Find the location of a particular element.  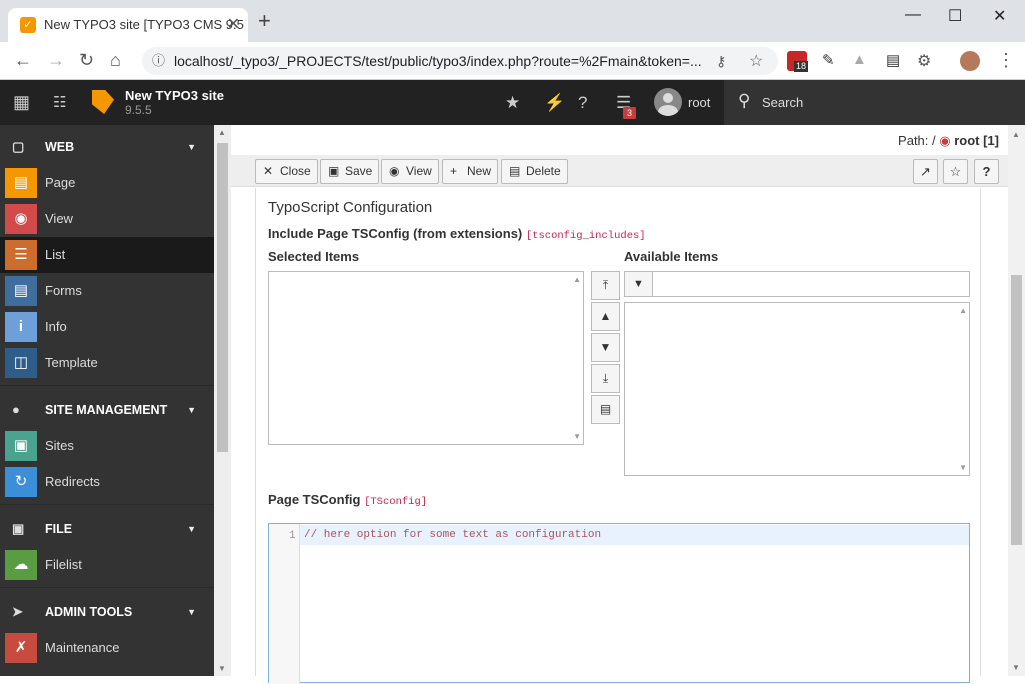

key-icon: ⚷ is located at coordinates (721, 61).